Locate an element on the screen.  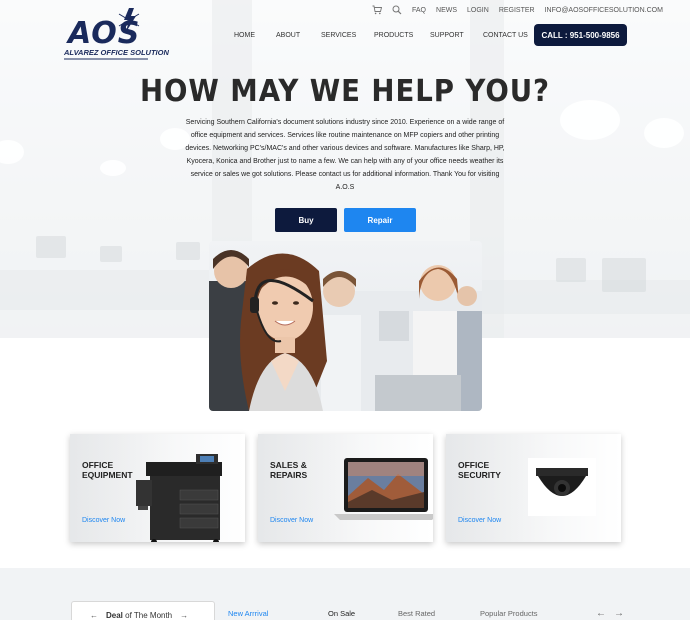
card-title-line2: EQUIPMENT is located at coordinates (107, 475).